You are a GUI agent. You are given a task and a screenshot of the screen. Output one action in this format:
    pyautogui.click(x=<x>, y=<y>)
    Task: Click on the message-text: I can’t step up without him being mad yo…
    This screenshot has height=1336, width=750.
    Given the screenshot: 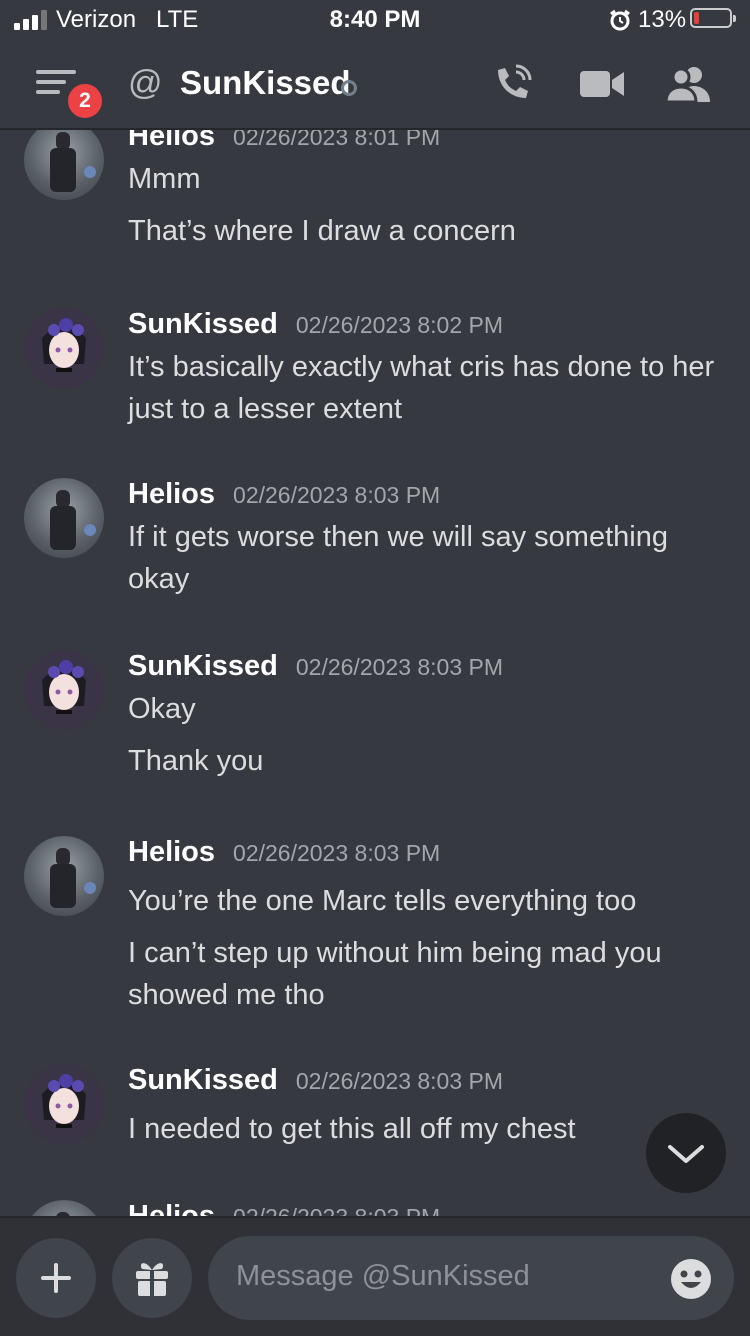 What is the action you would take?
    pyautogui.click(x=395, y=974)
    